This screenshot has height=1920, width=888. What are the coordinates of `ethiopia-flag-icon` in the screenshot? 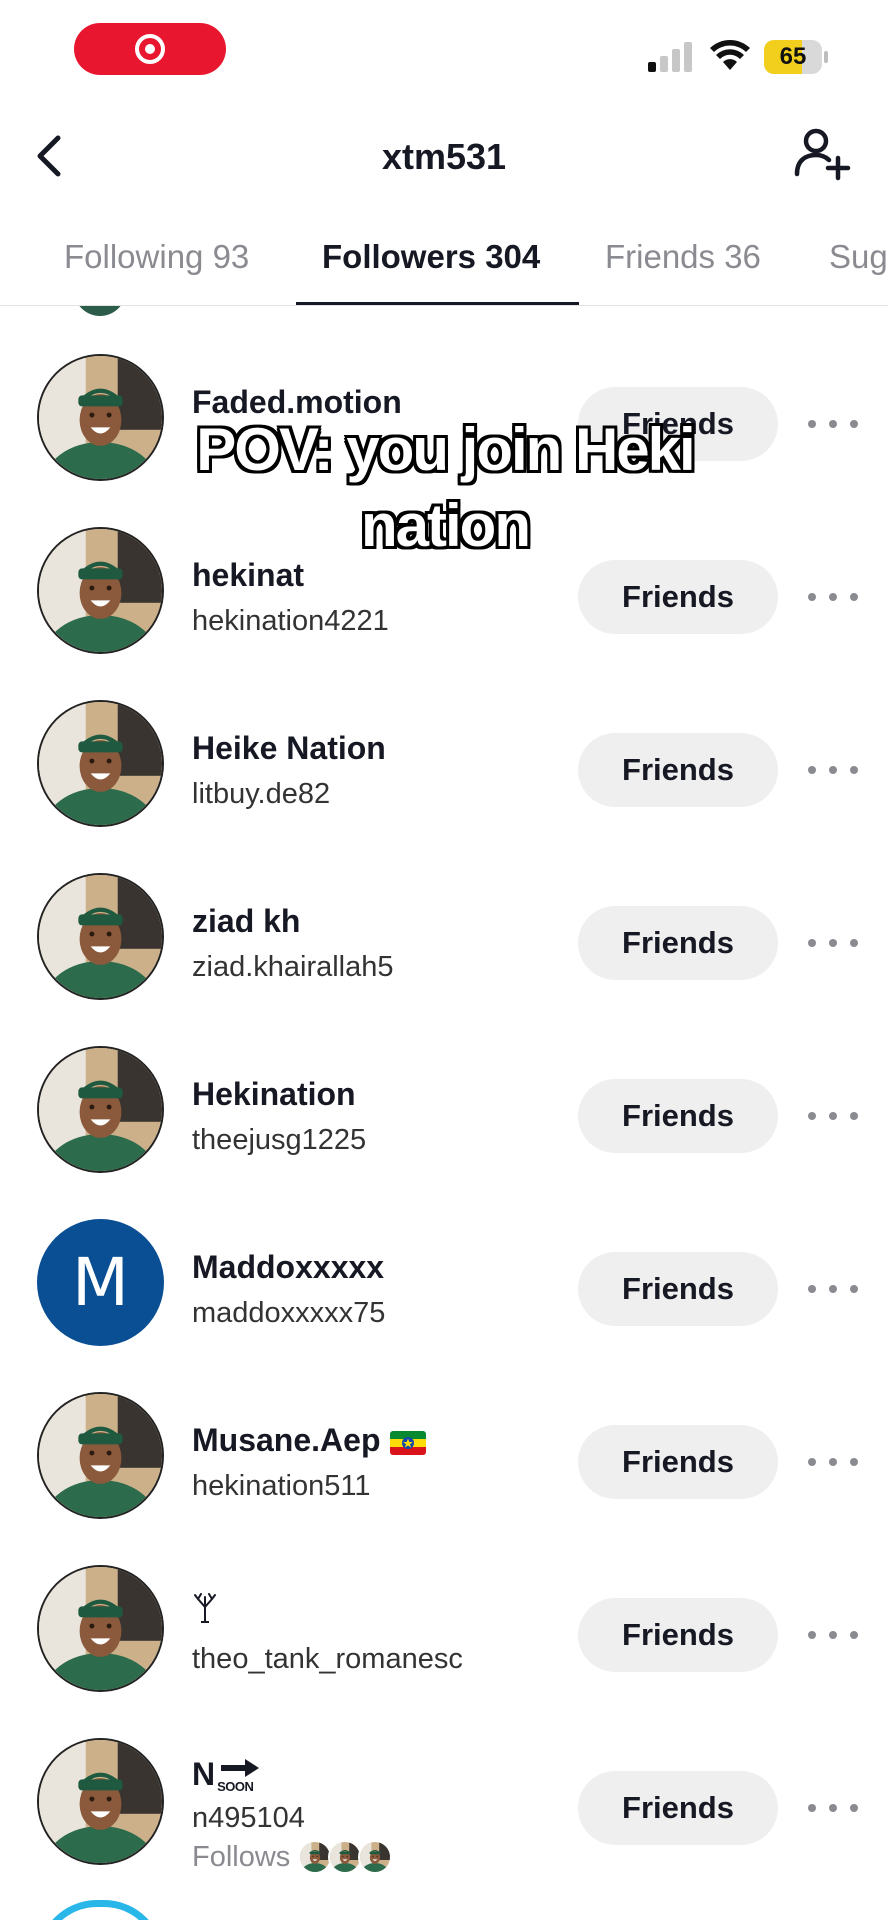 It's located at (408, 1442).